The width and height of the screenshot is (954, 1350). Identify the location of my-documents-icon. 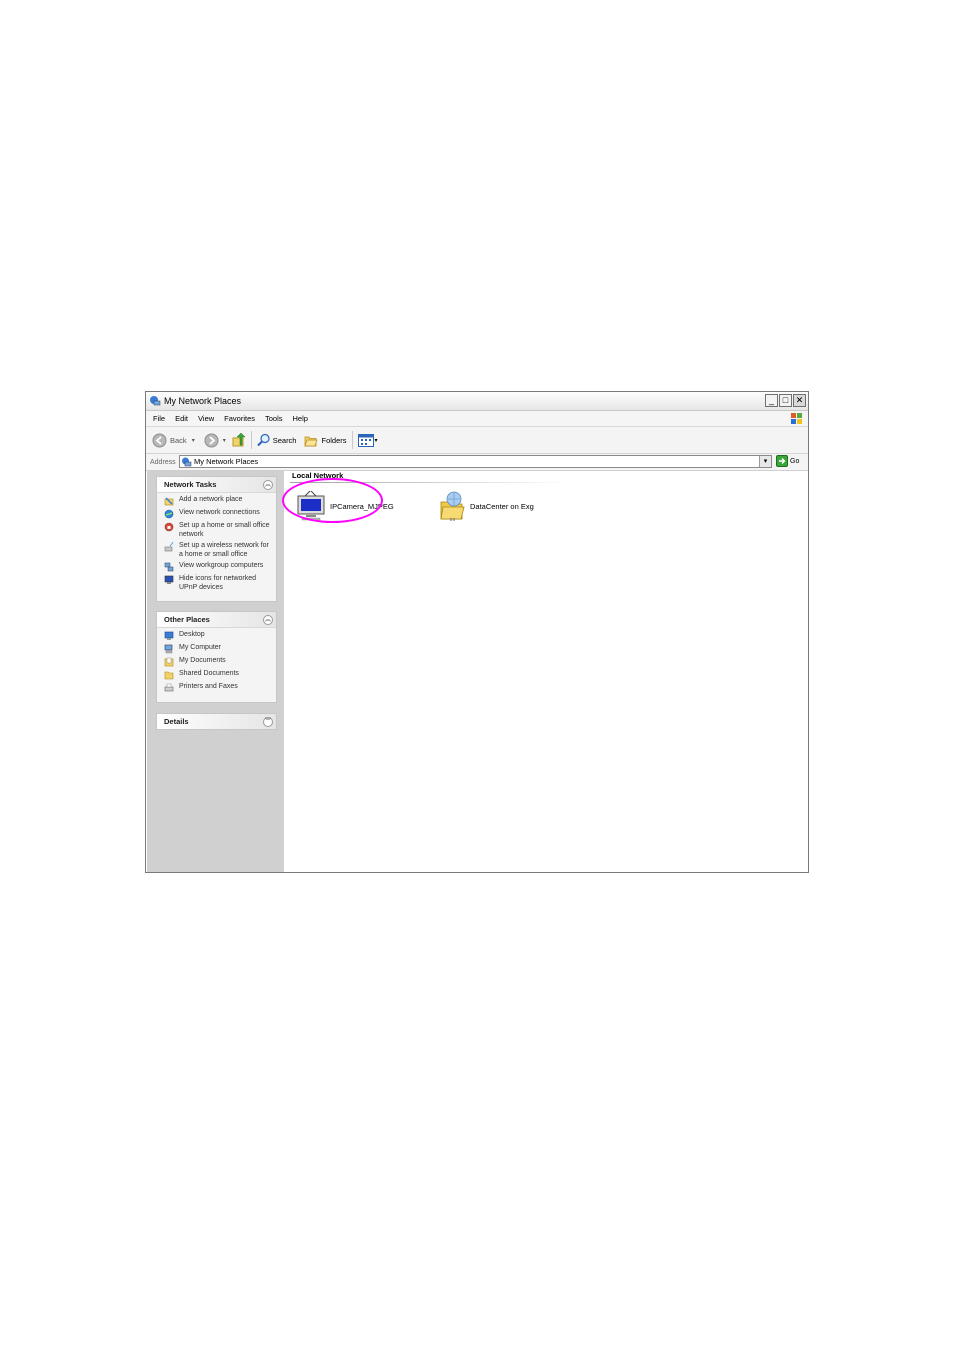
(169, 662).